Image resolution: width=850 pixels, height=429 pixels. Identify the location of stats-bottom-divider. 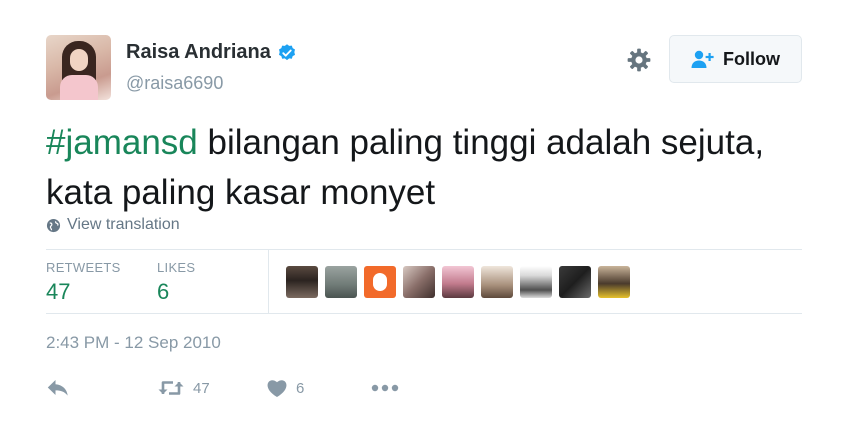
(424, 313).